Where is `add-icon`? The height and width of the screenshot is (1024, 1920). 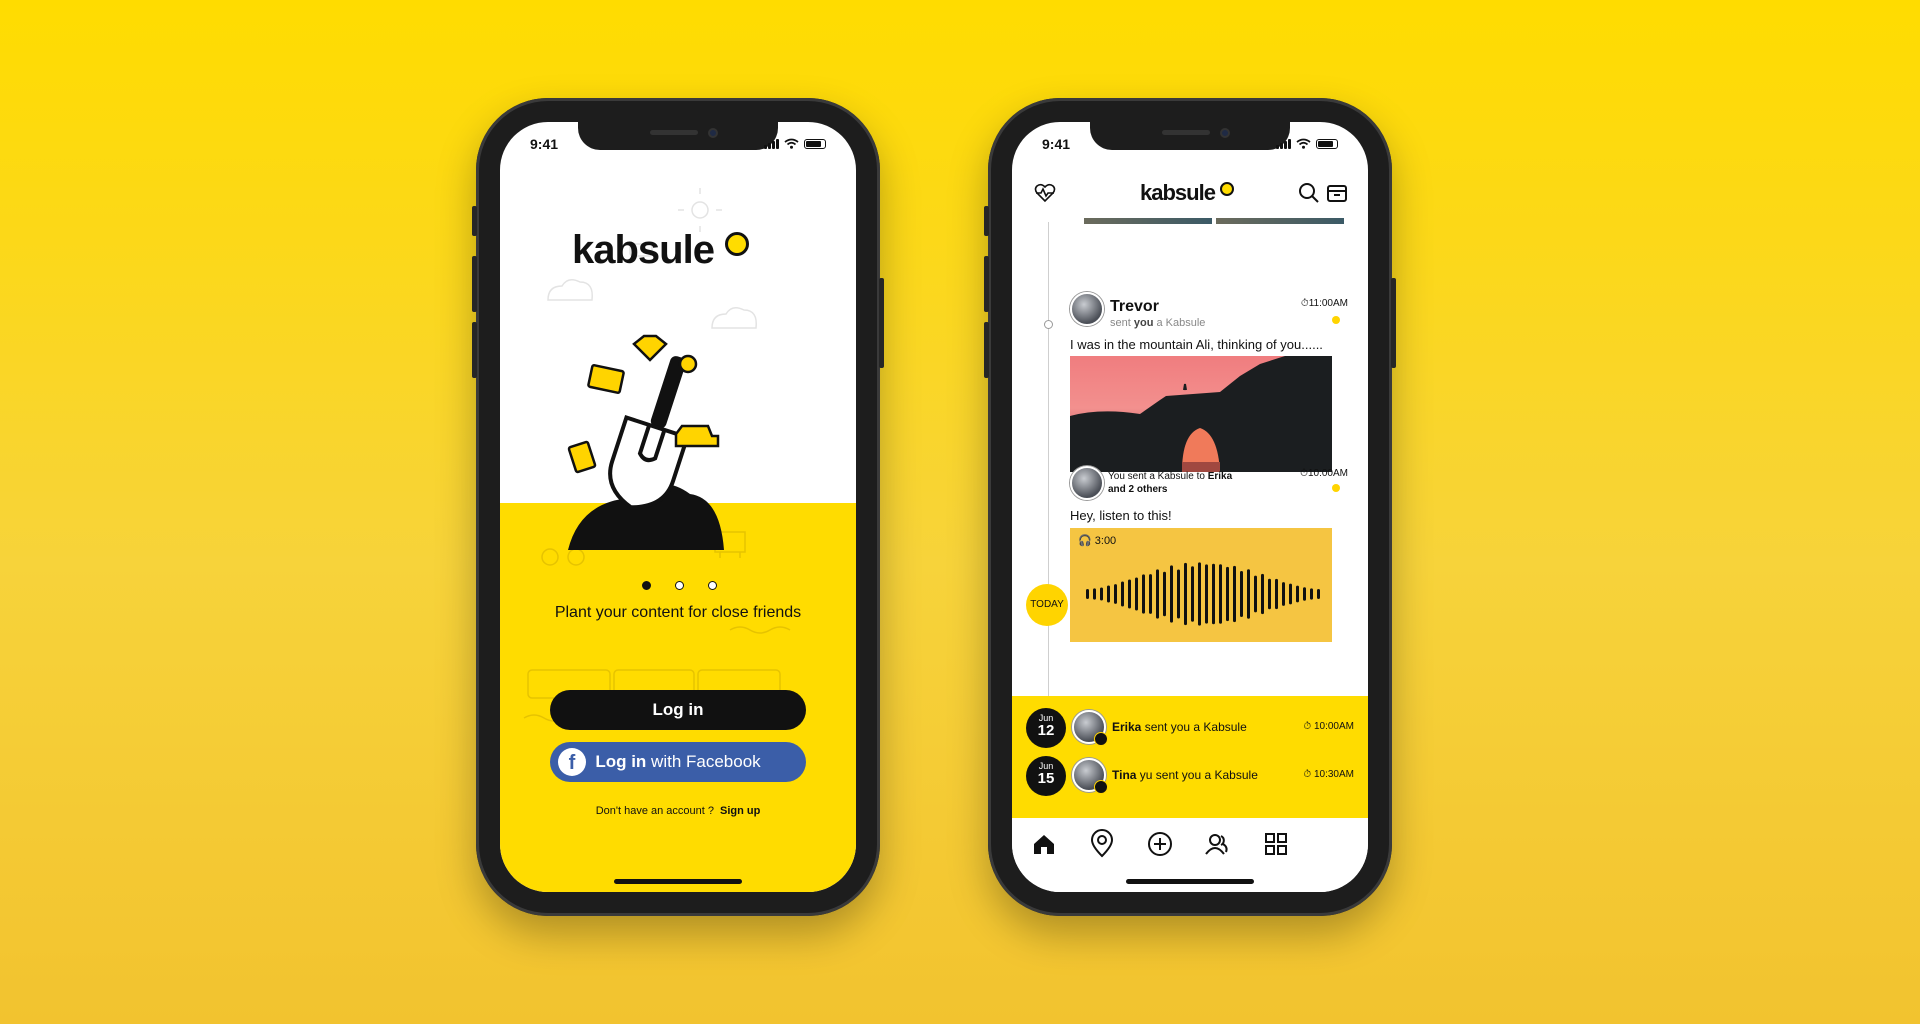
add-icon is located at coordinates (1160, 844).